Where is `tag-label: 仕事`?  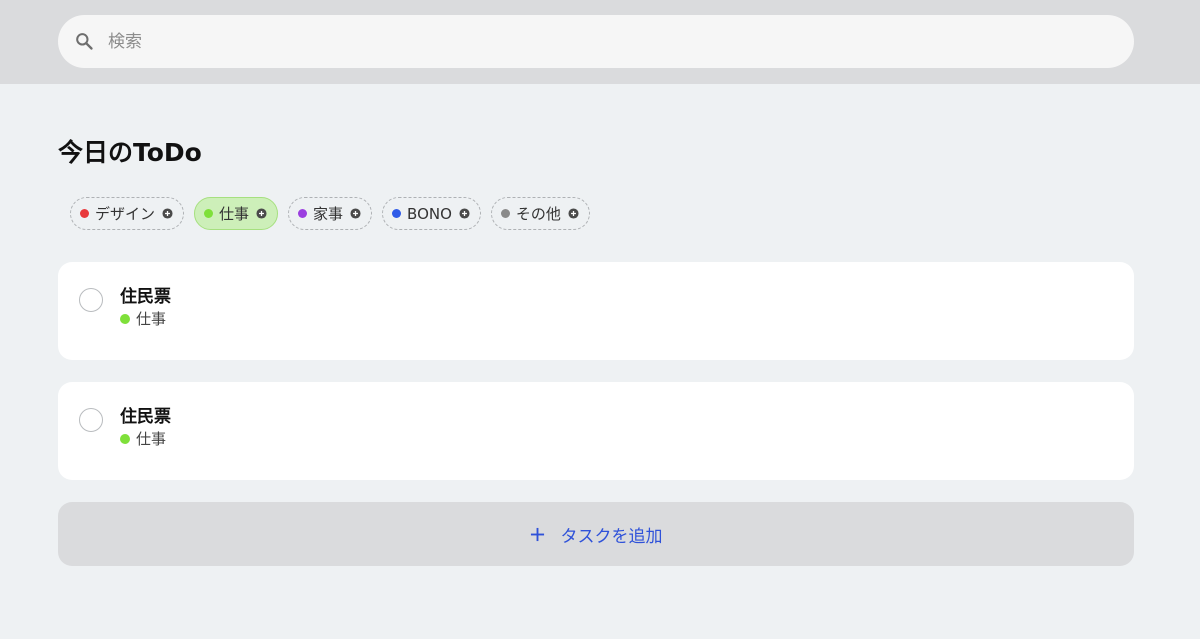
tag-label: 仕事 is located at coordinates (234, 214).